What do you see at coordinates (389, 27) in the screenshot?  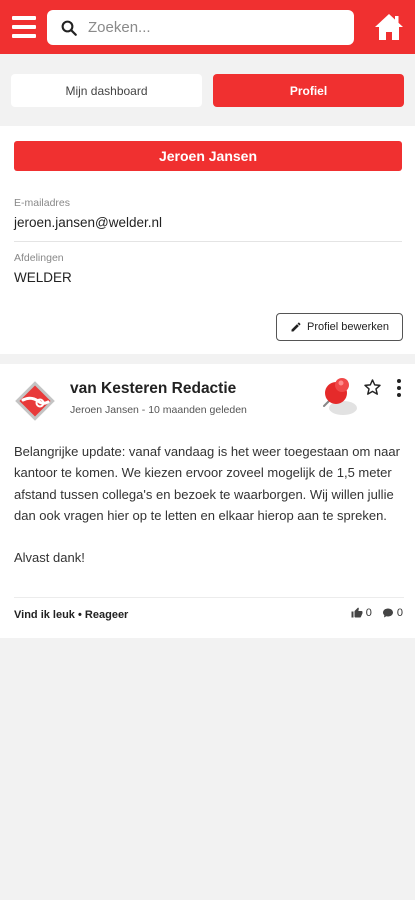 I see `home-icon` at bounding box center [389, 27].